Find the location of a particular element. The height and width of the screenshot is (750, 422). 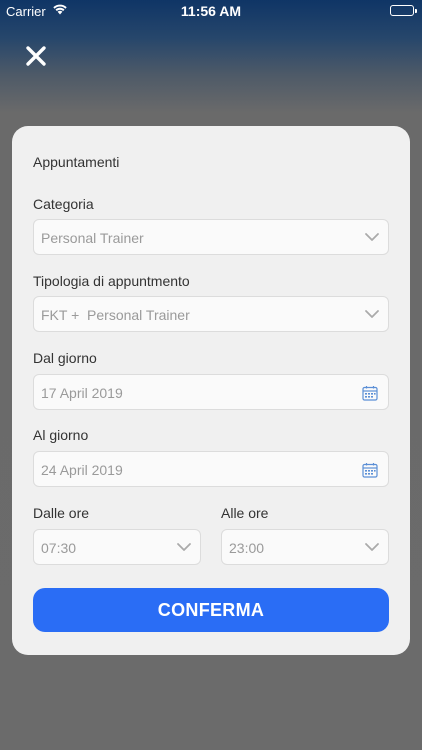

to-date-field: 24 April 2019 is located at coordinates (211, 469).